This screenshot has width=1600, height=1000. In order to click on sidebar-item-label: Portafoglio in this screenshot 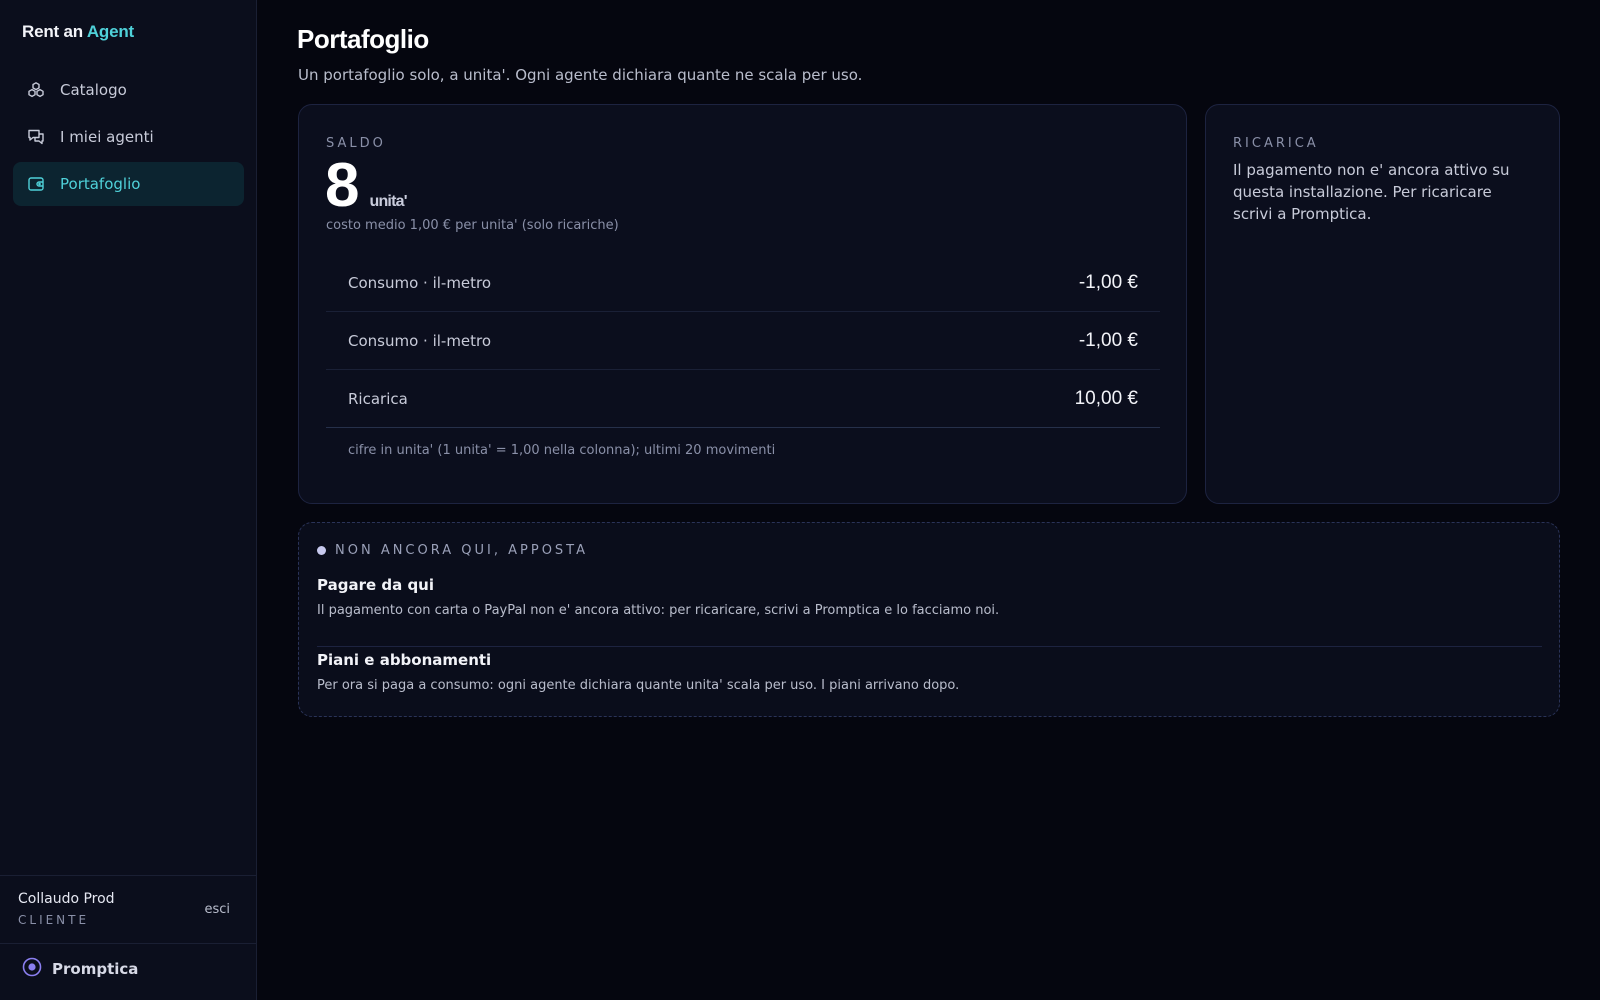, I will do `click(100, 184)`.